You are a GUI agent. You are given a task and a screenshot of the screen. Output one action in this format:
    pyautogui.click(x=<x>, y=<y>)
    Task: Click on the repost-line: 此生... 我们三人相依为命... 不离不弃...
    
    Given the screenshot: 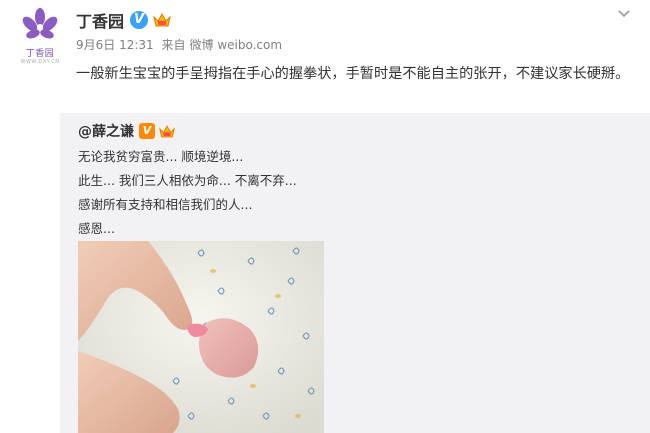 What is the action you would take?
    pyautogui.click(x=187, y=180)
    